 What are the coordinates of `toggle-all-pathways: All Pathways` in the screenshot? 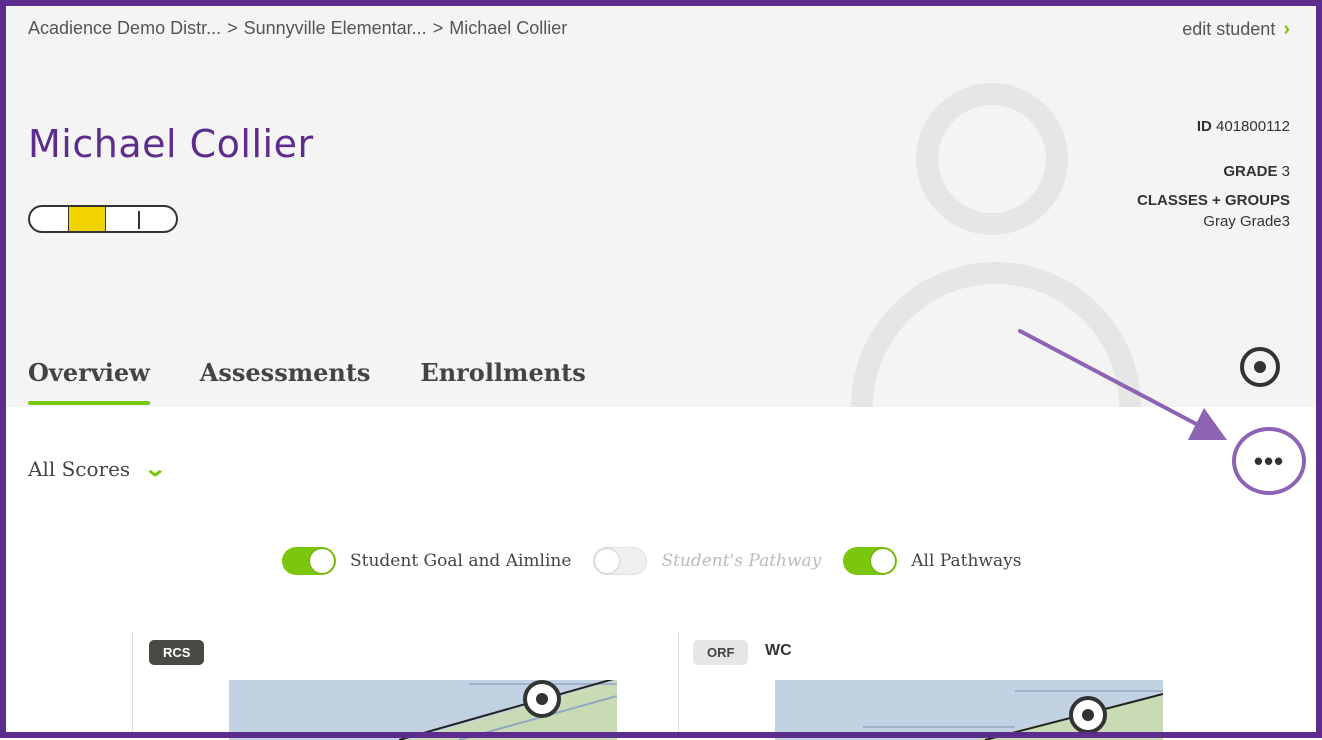 It's located at (932, 561).